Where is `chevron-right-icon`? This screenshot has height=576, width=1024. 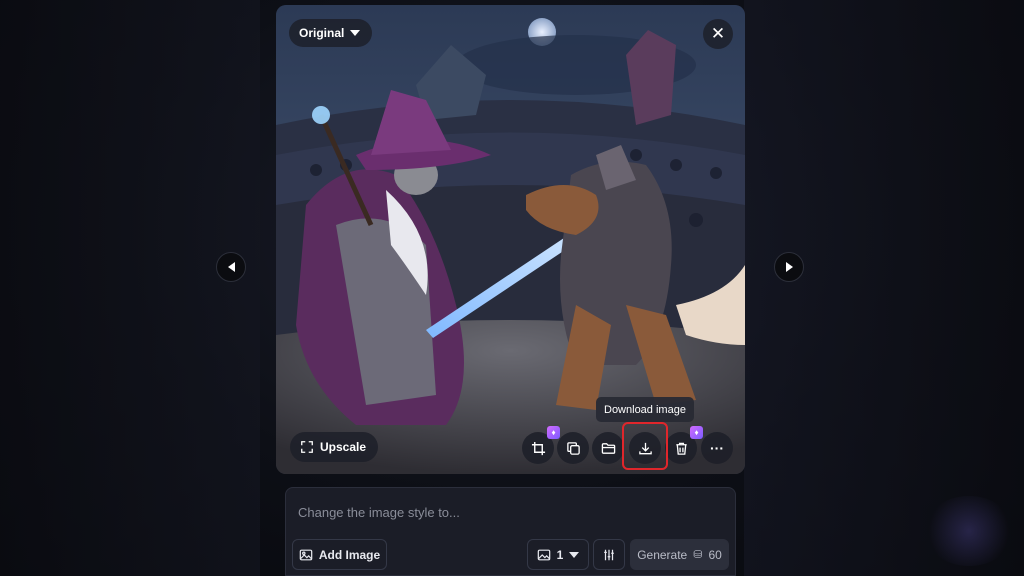 chevron-right-icon is located at coordinates (789, 267).